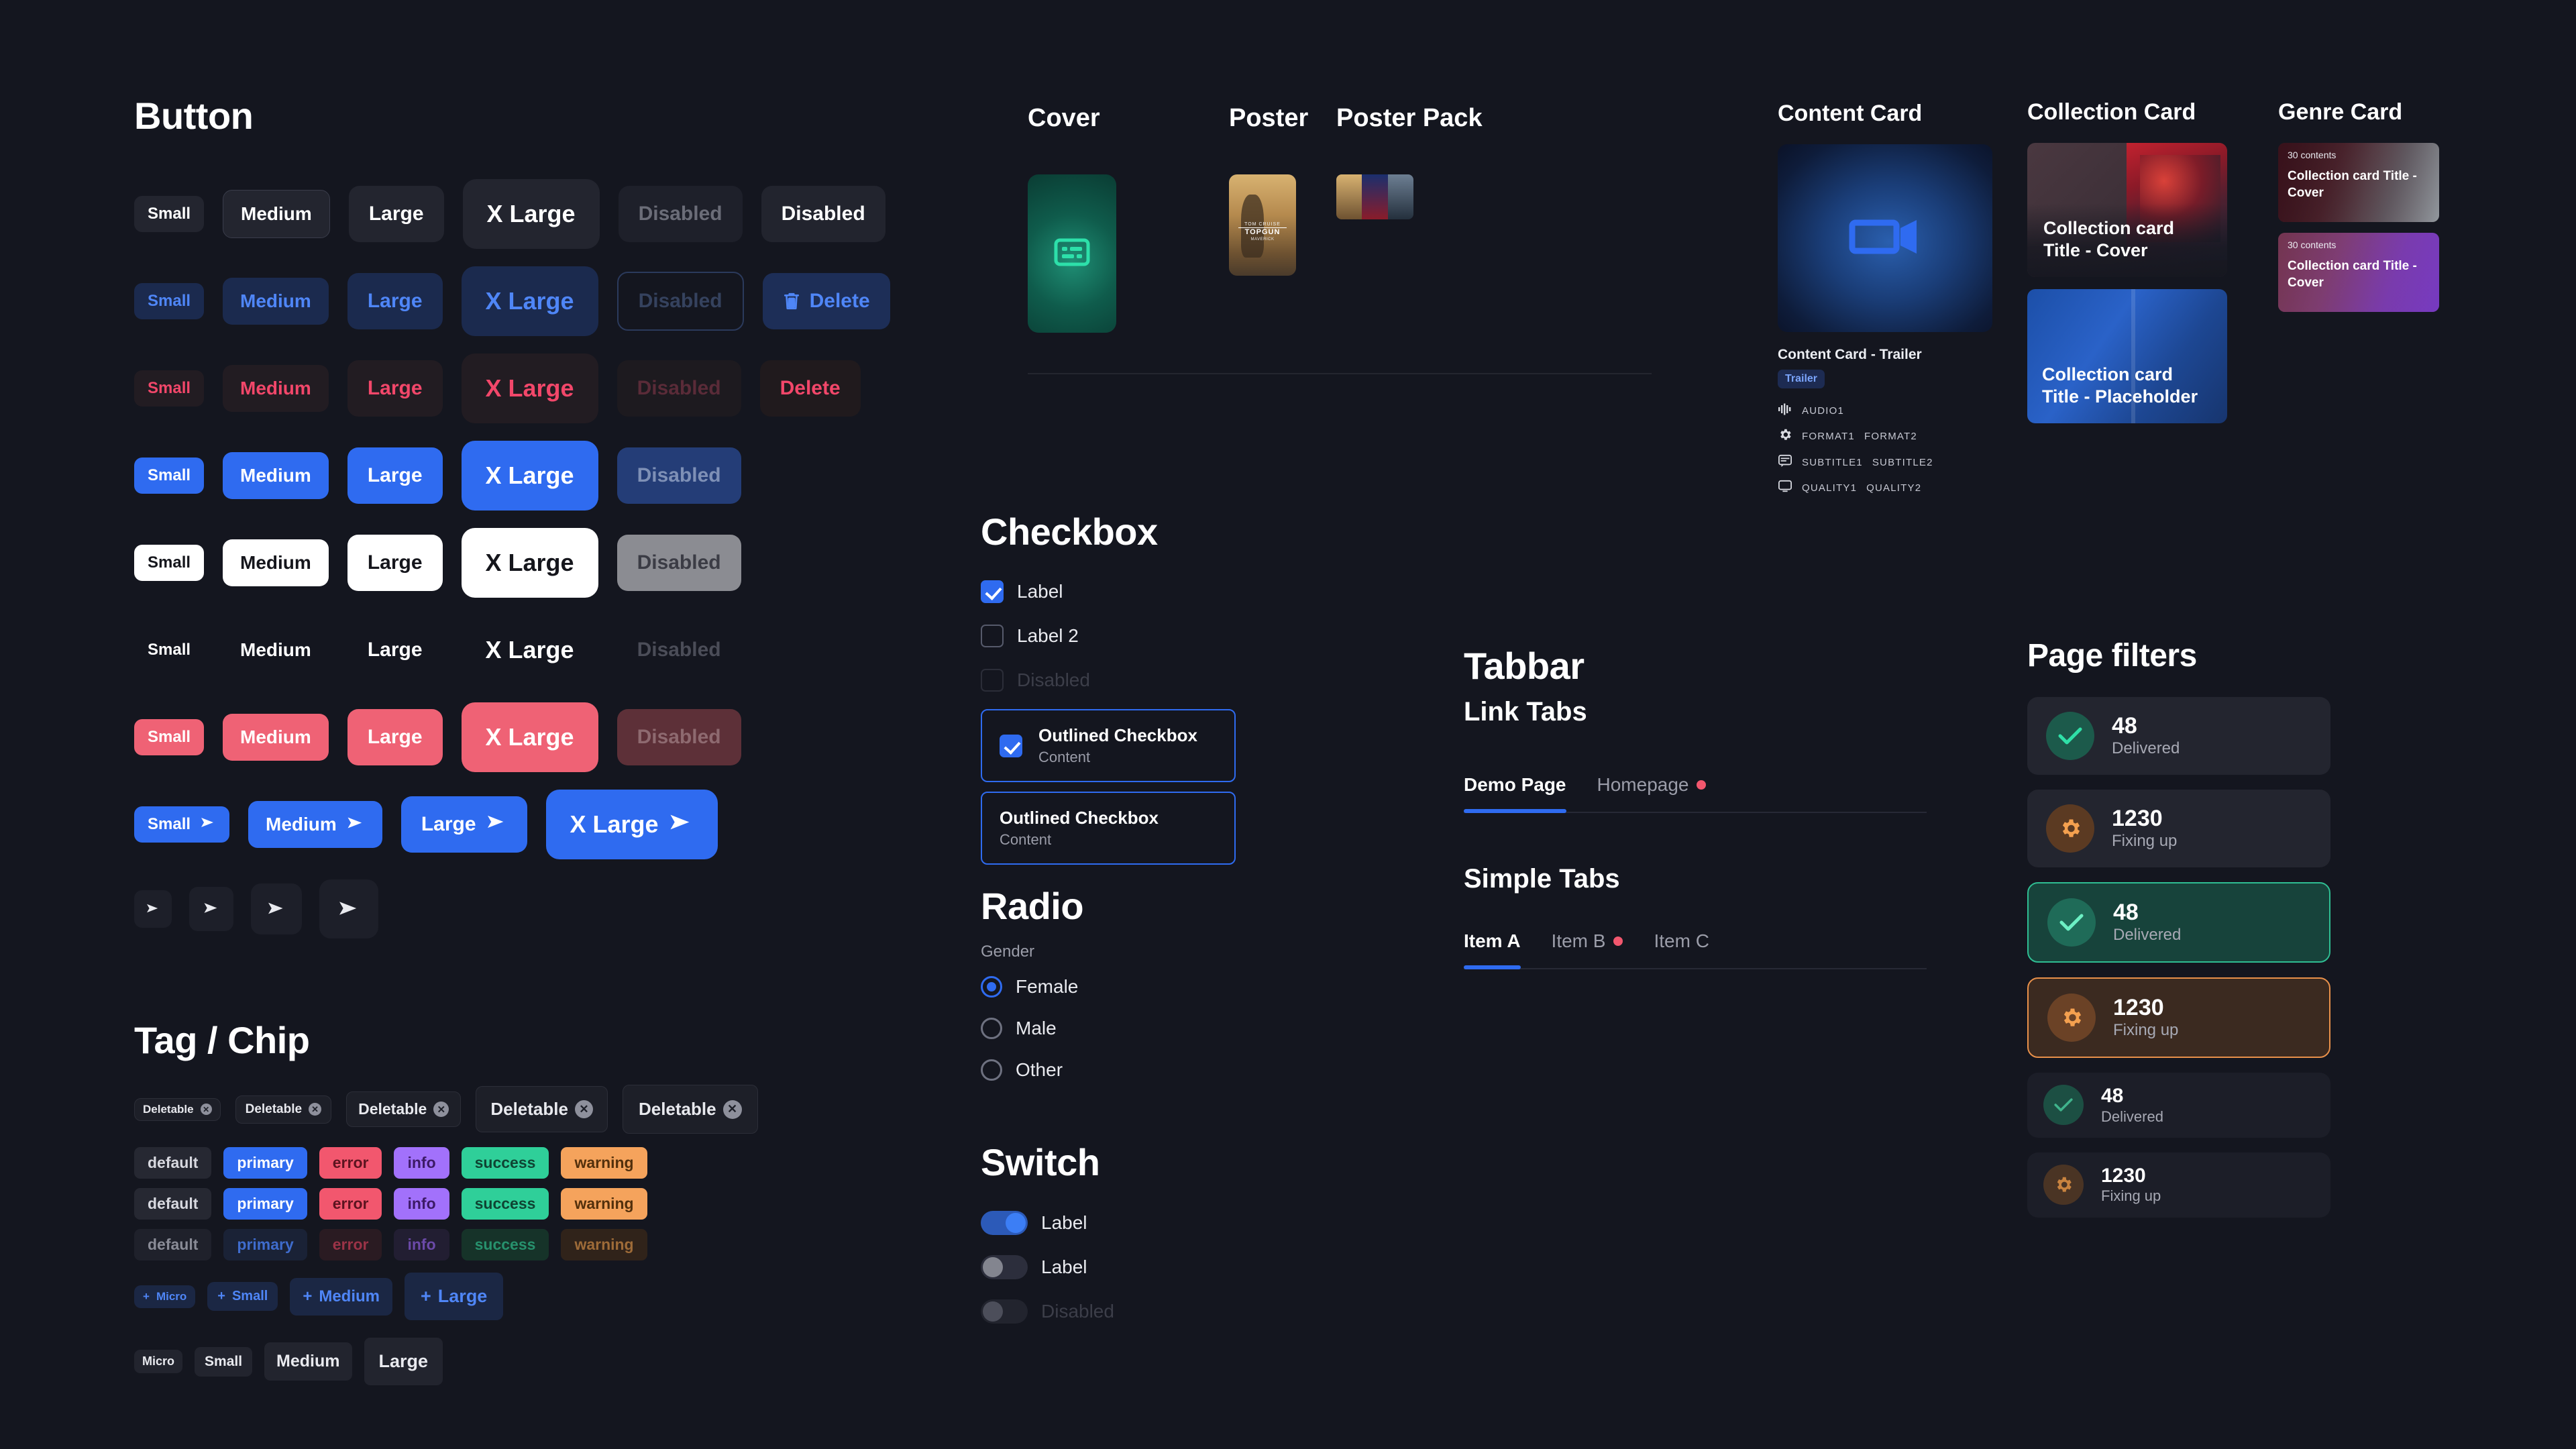 The height and width of the screenshot is (1449, 2576). I want to click on button-soft-dark-disabled-2: Disabled, so click(823, 214).